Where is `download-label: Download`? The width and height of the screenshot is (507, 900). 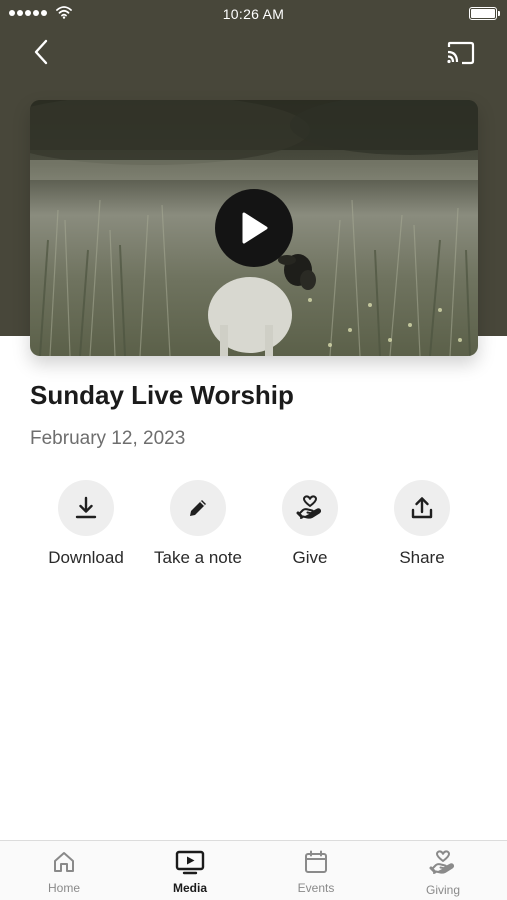 download-label: Download is located at coordinates (86, 557).